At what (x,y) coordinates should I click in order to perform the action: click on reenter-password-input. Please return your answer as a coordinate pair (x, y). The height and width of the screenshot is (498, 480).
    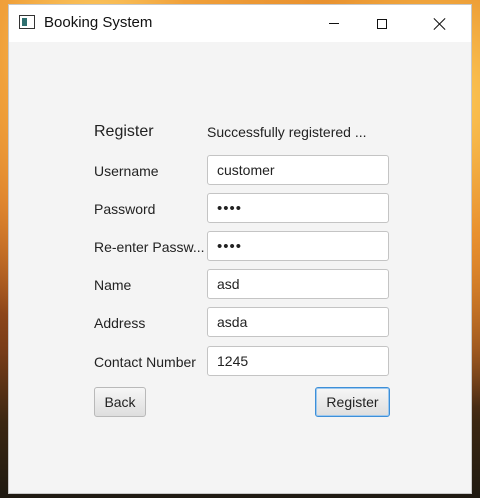
    Looking at the image, I should click on (298, 246).